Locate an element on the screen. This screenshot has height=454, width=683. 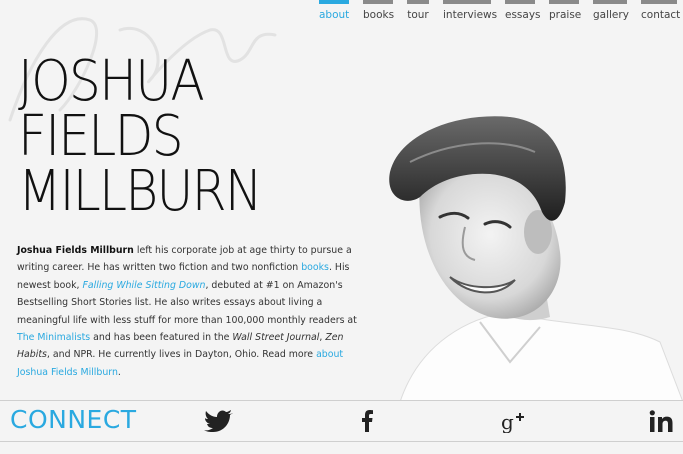
nav-tour: tour is located at coordinates (418, 16).